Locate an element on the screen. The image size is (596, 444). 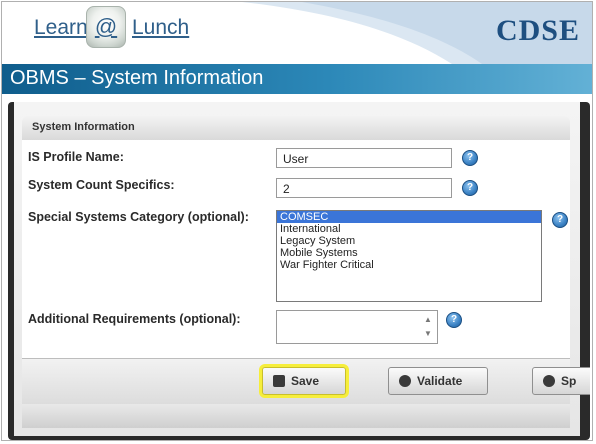
panel-footer is located at coordinates (296, 416).